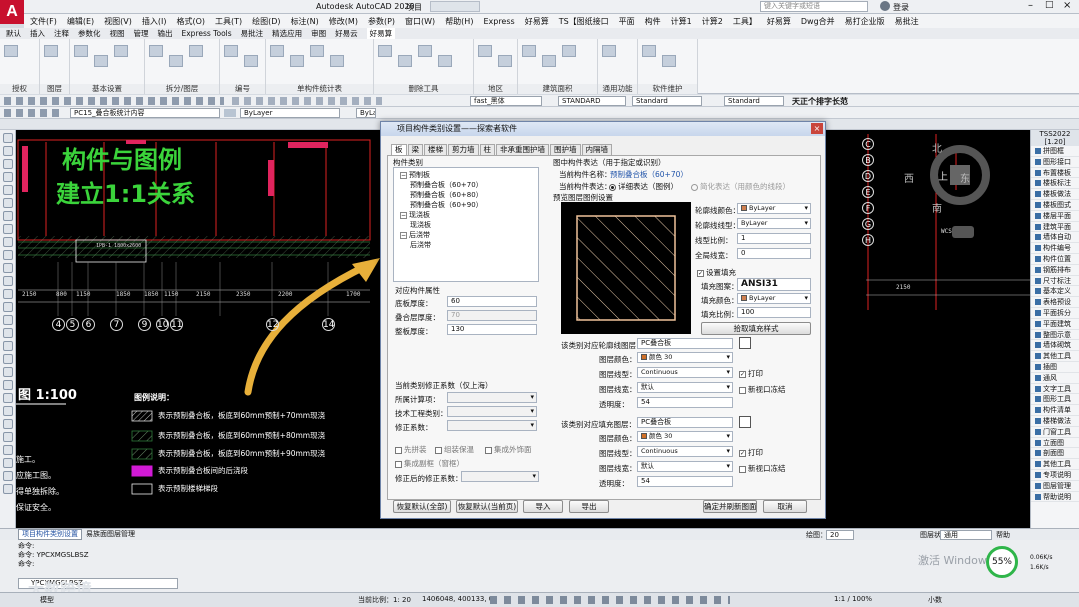 The image size is (1079, 607). Describe the element at coordinates (381, 33) in the screenshot. I see `ribbon-tab: 好易算` at that location.